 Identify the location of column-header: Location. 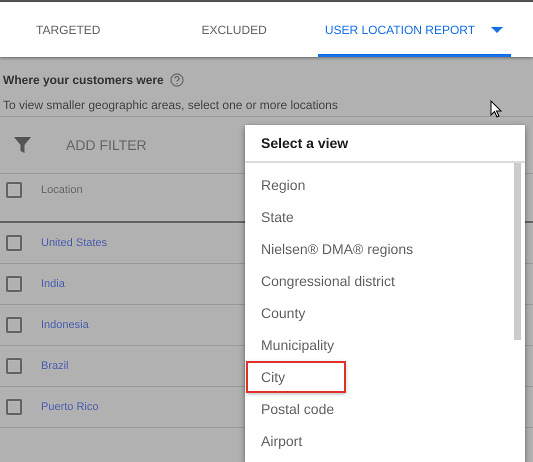
(62, 189).